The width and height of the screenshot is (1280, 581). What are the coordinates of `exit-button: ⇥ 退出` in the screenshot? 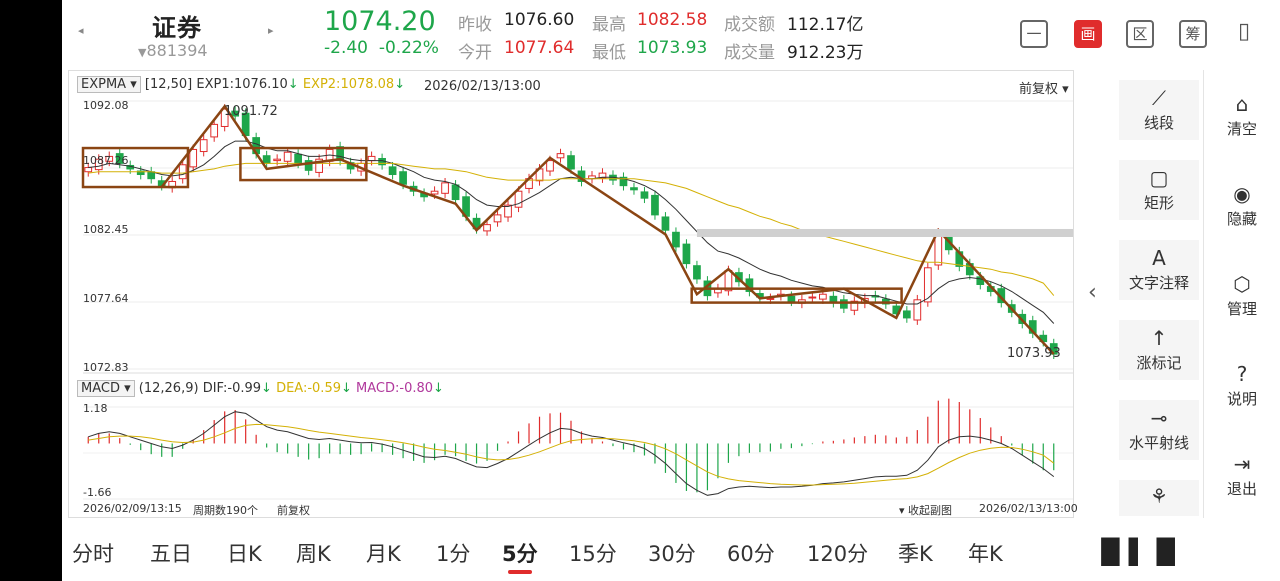 It's located at (1242, 474).